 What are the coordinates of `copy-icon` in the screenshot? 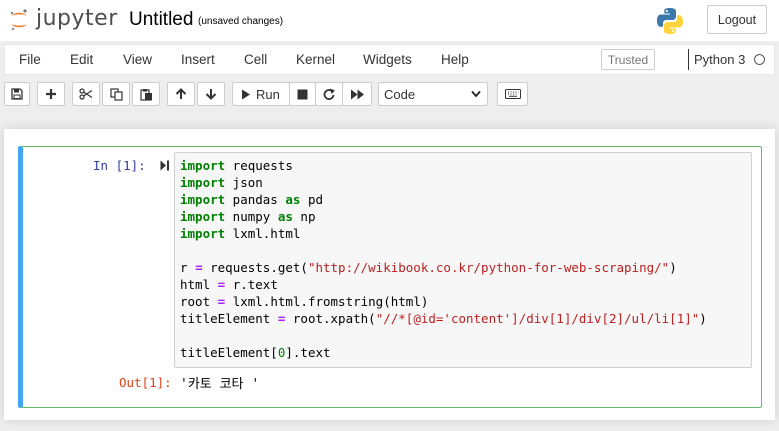 It's located at (116, 94).